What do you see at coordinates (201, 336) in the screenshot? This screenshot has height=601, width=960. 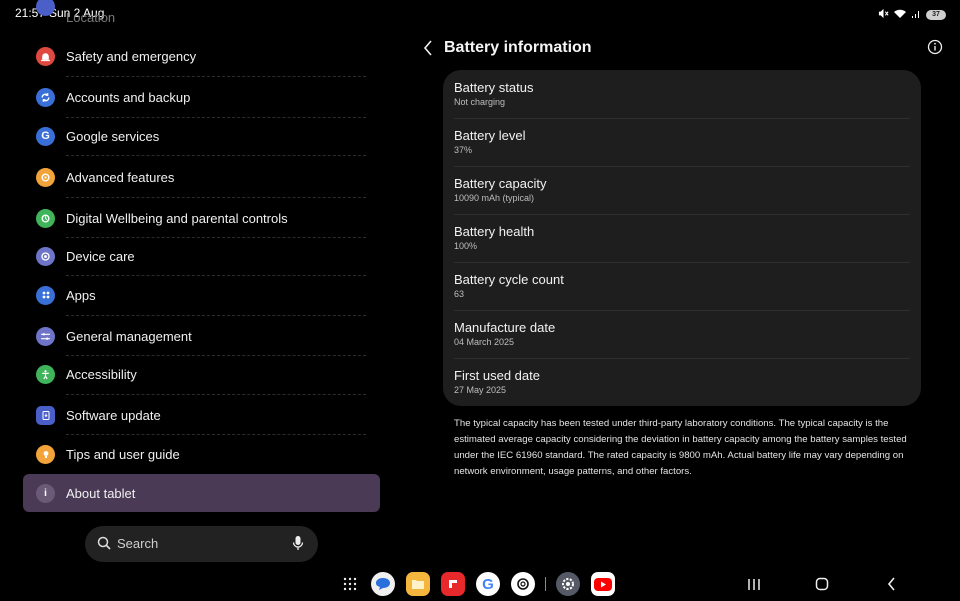 I see `settings-item-general-management: General management` at bounding box center [201, 336].